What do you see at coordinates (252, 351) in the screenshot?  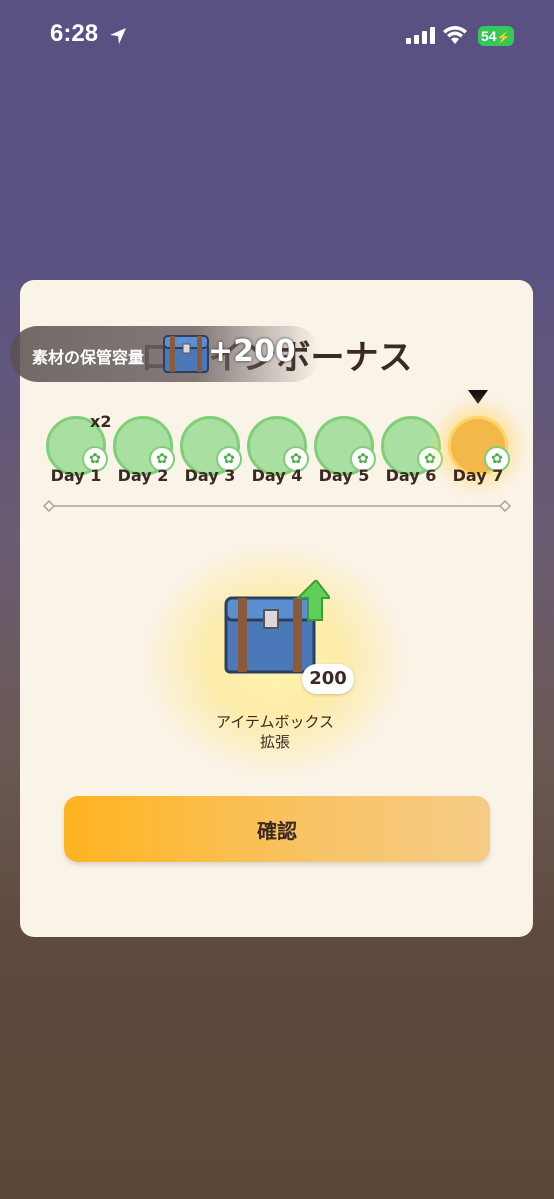 I see `toast-amount: +200` at bounding box center [252, 351].